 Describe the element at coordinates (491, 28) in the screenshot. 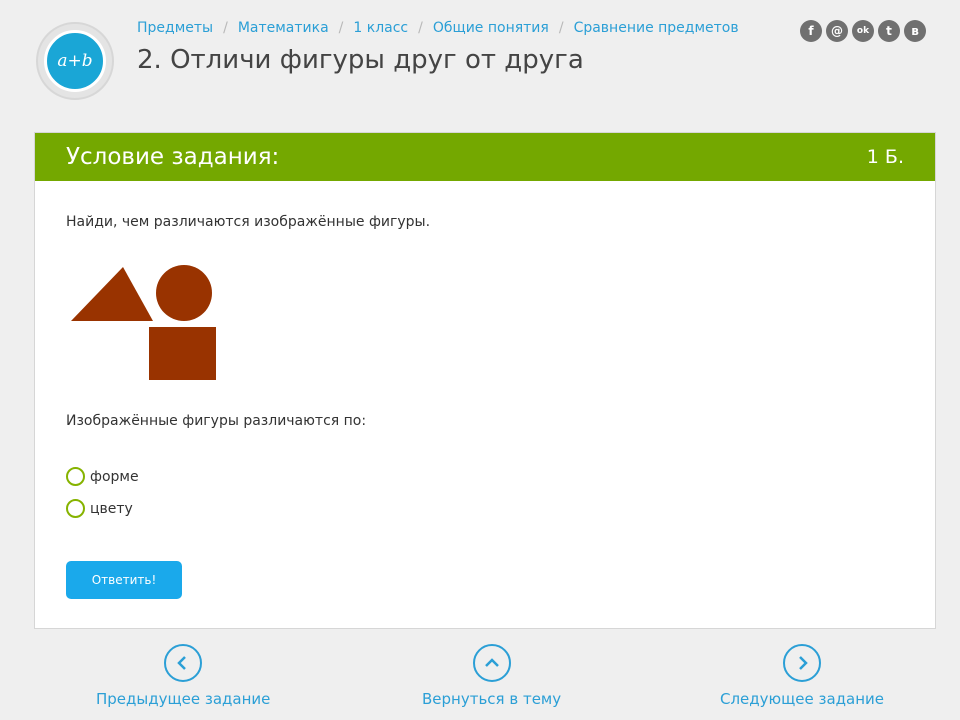

I see `breadcrumb-item-general: Общие понятия` at that location.